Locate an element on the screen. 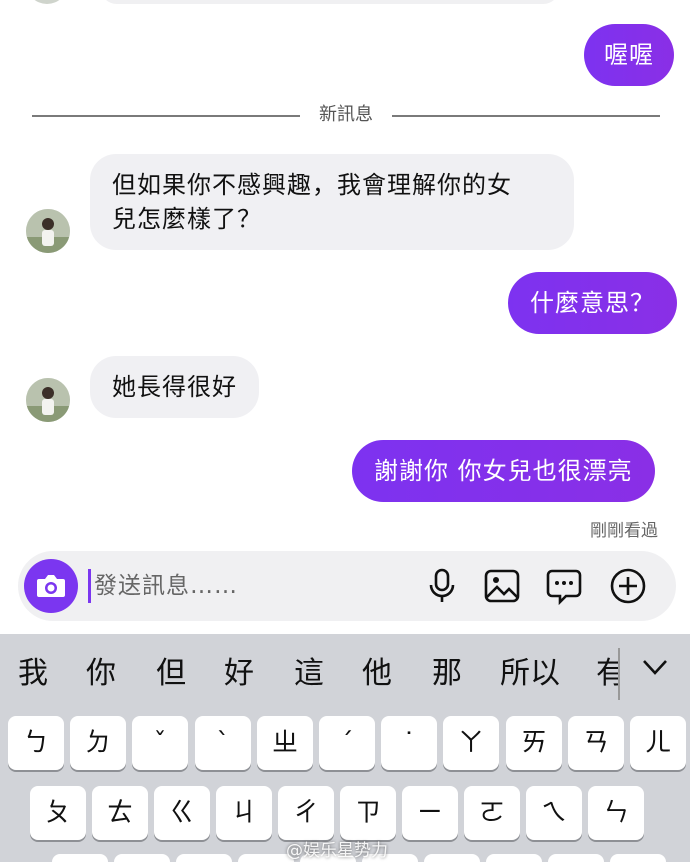 This screenshot has height=862, width=690. keyboard-key: ㄓ is located at coordinates (285, 743).